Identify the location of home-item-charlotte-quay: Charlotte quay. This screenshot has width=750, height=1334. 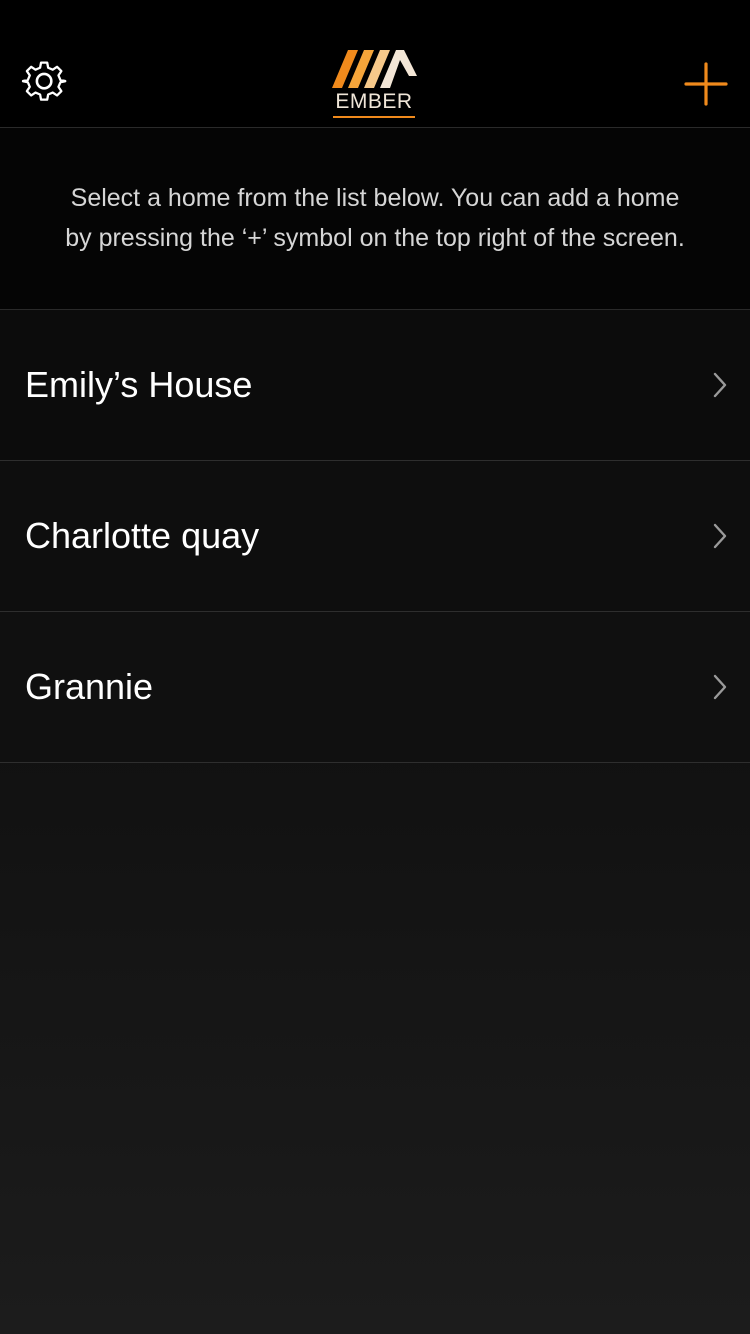
(375, 536).